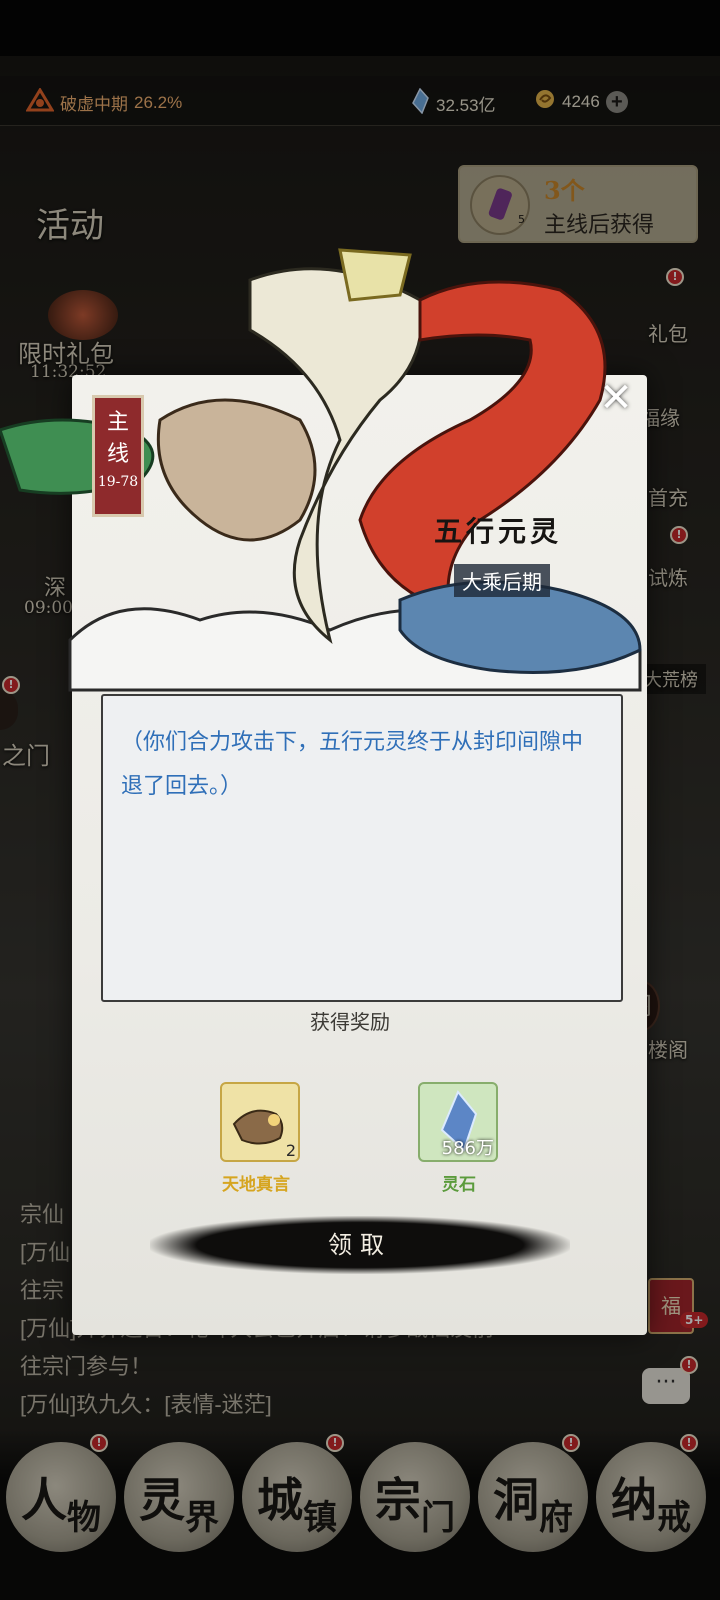  Describe the element at coordinates (360, 1245) in the screenshot. I see `claim-button: 领取` at that location.